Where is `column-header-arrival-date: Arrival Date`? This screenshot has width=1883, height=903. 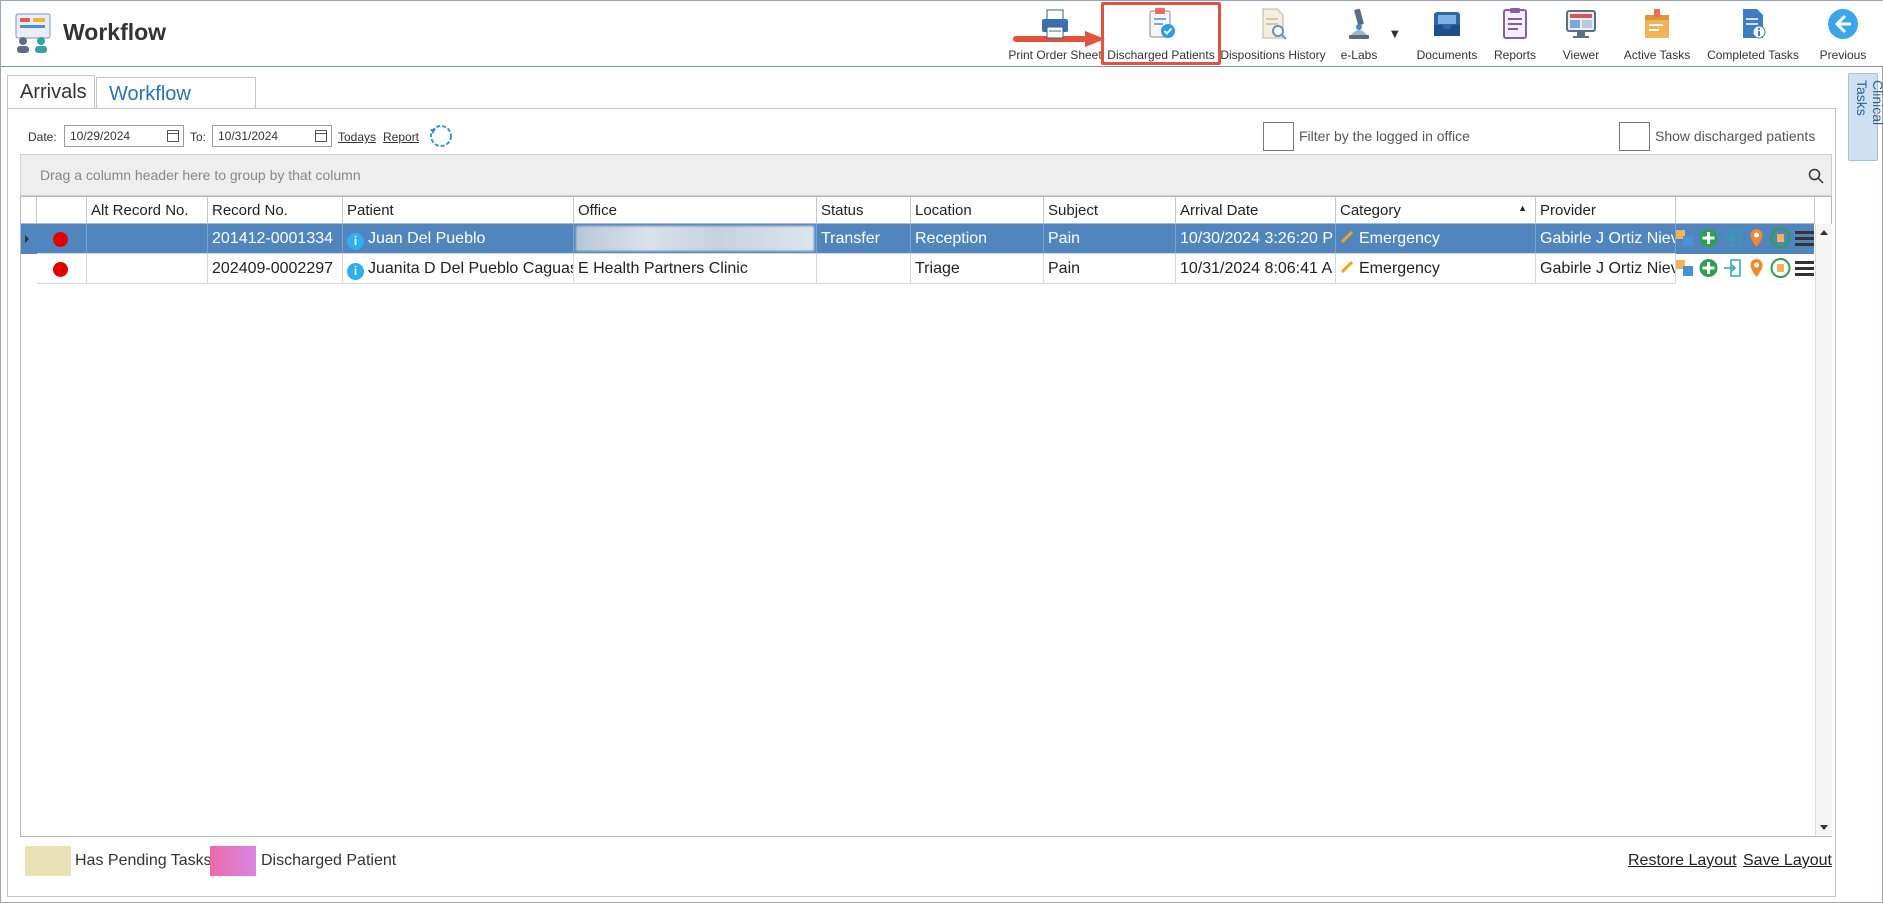 column-header-arrival-date: Arrival Date is located at coordinates (1256, 210).